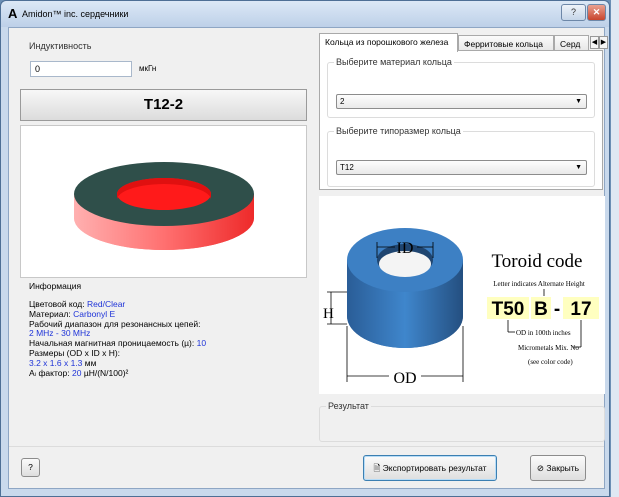 The image size is (619, 497). I want to click on info-size-label: Размеры (OD x ID x H):, so click(75, 353).